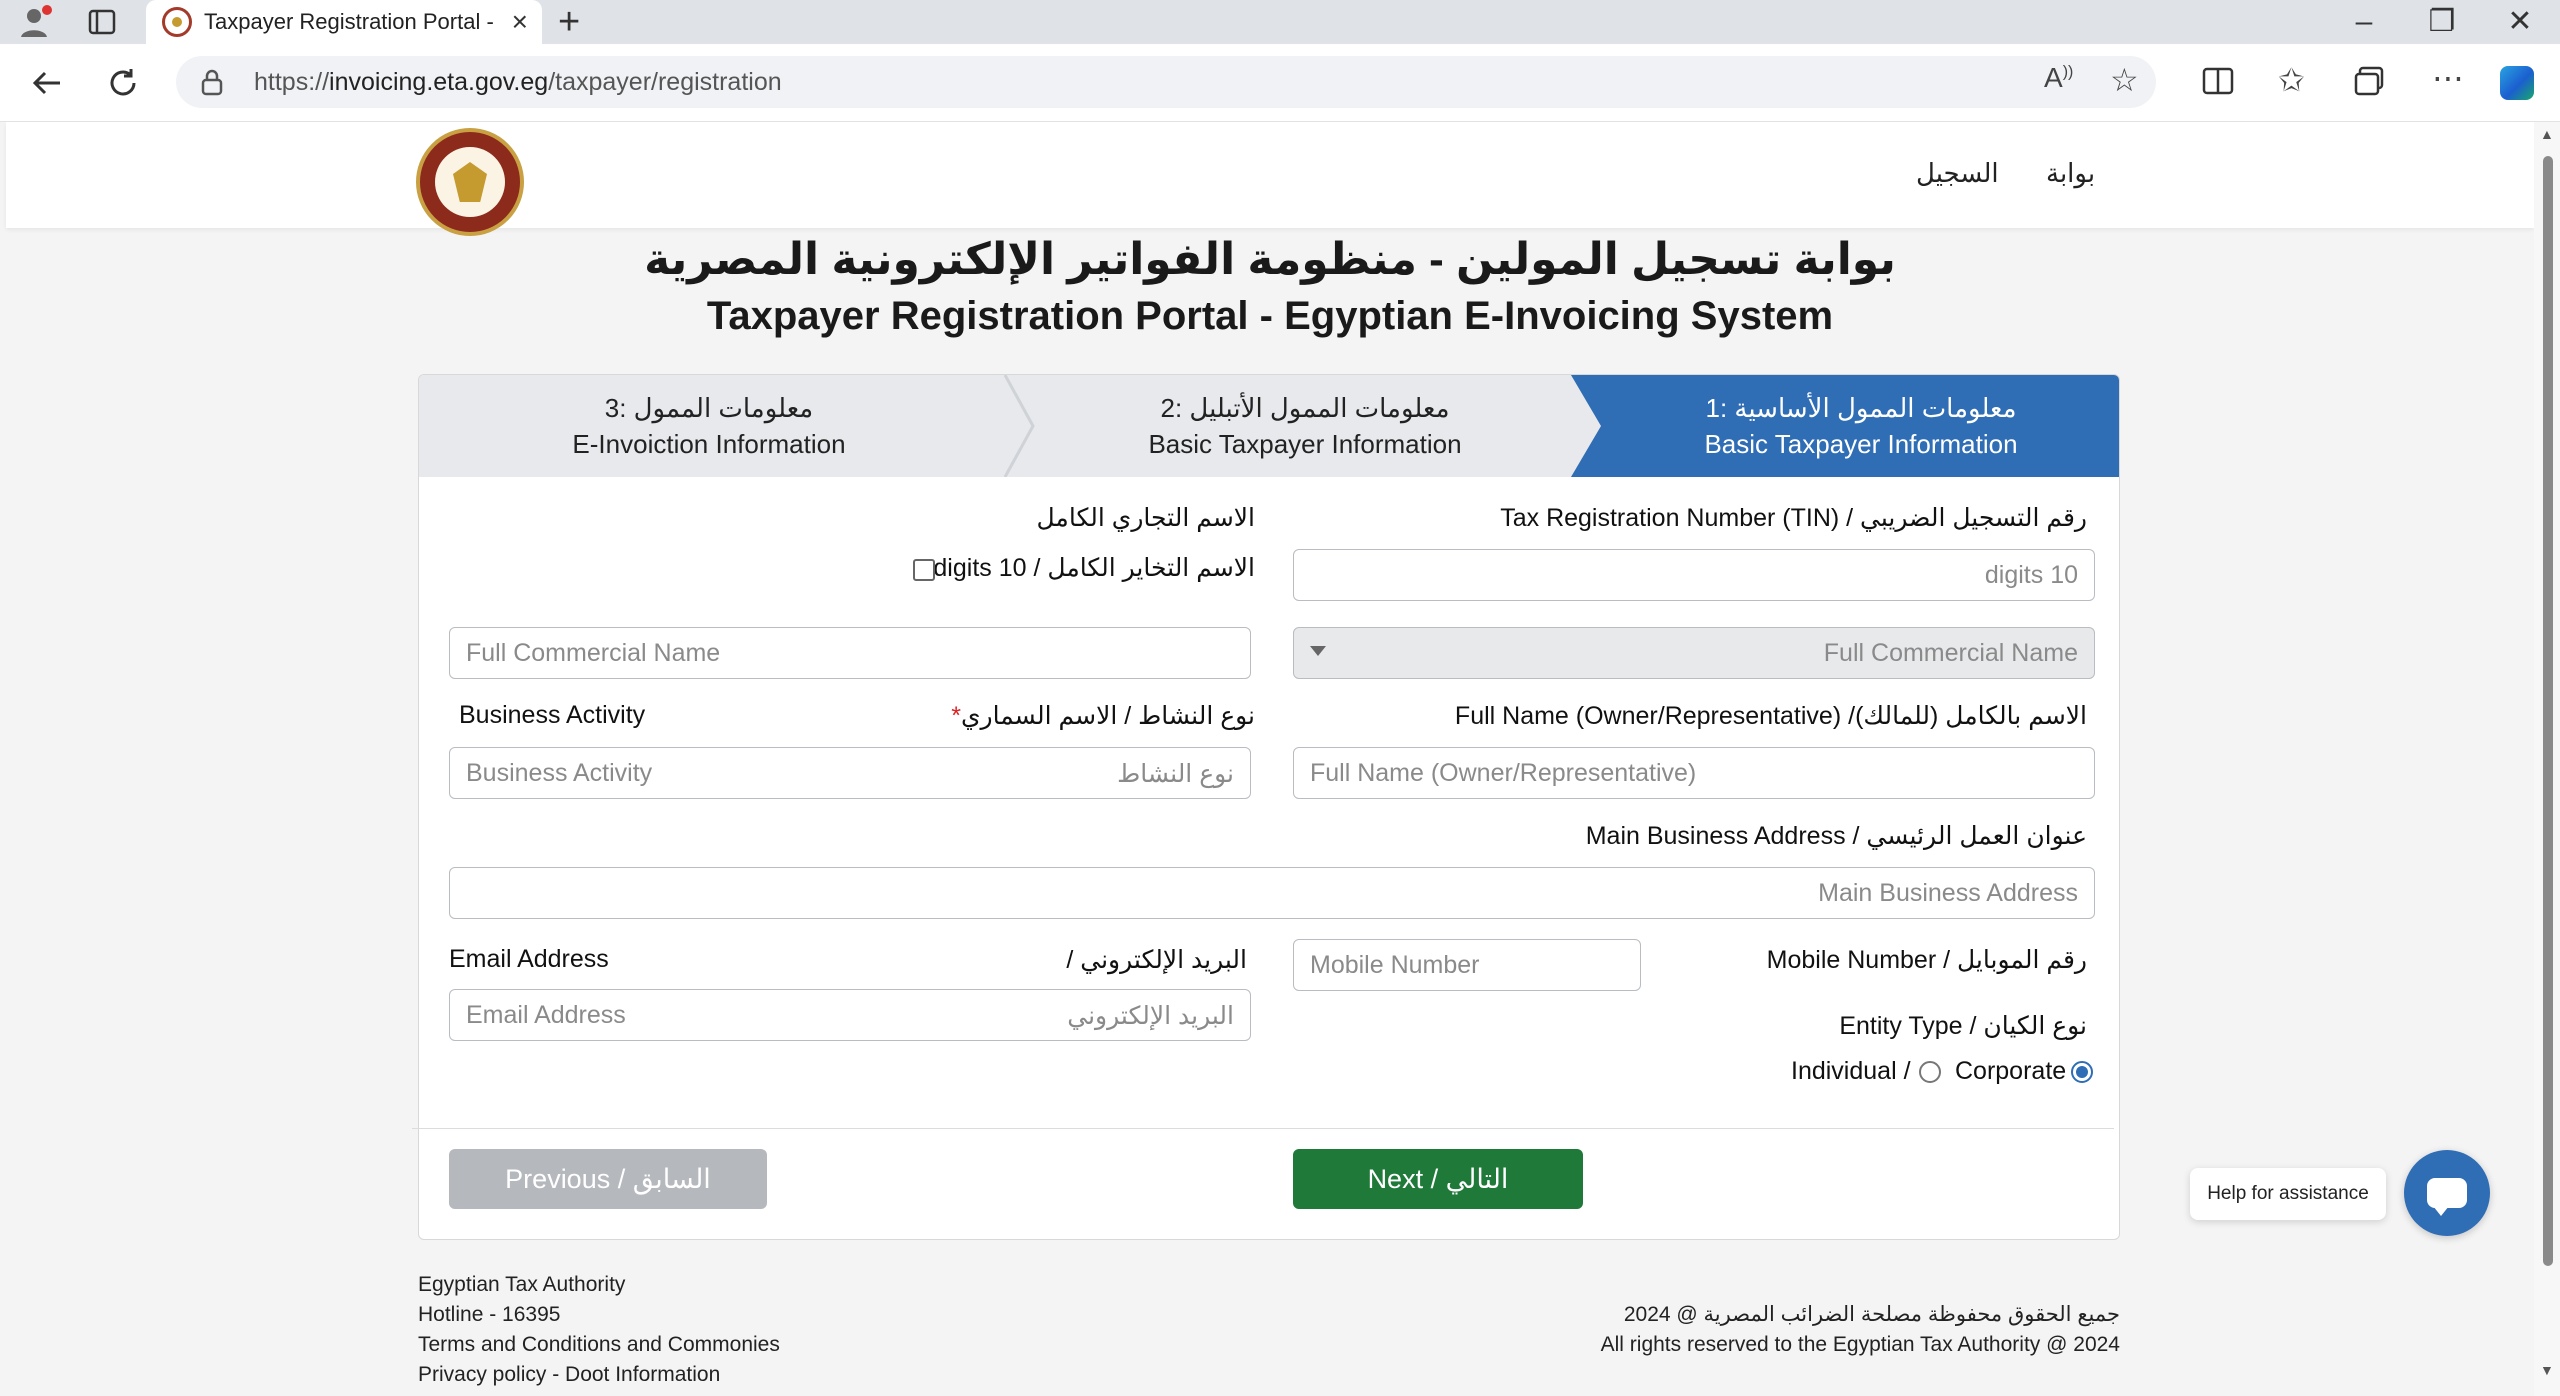 Image resolution: width=2560 pixels, height=1396 pixels. Describe the element at coordinates (1438, 1179) in the screenshot. I see `next-button: Next / التالي` at that location.